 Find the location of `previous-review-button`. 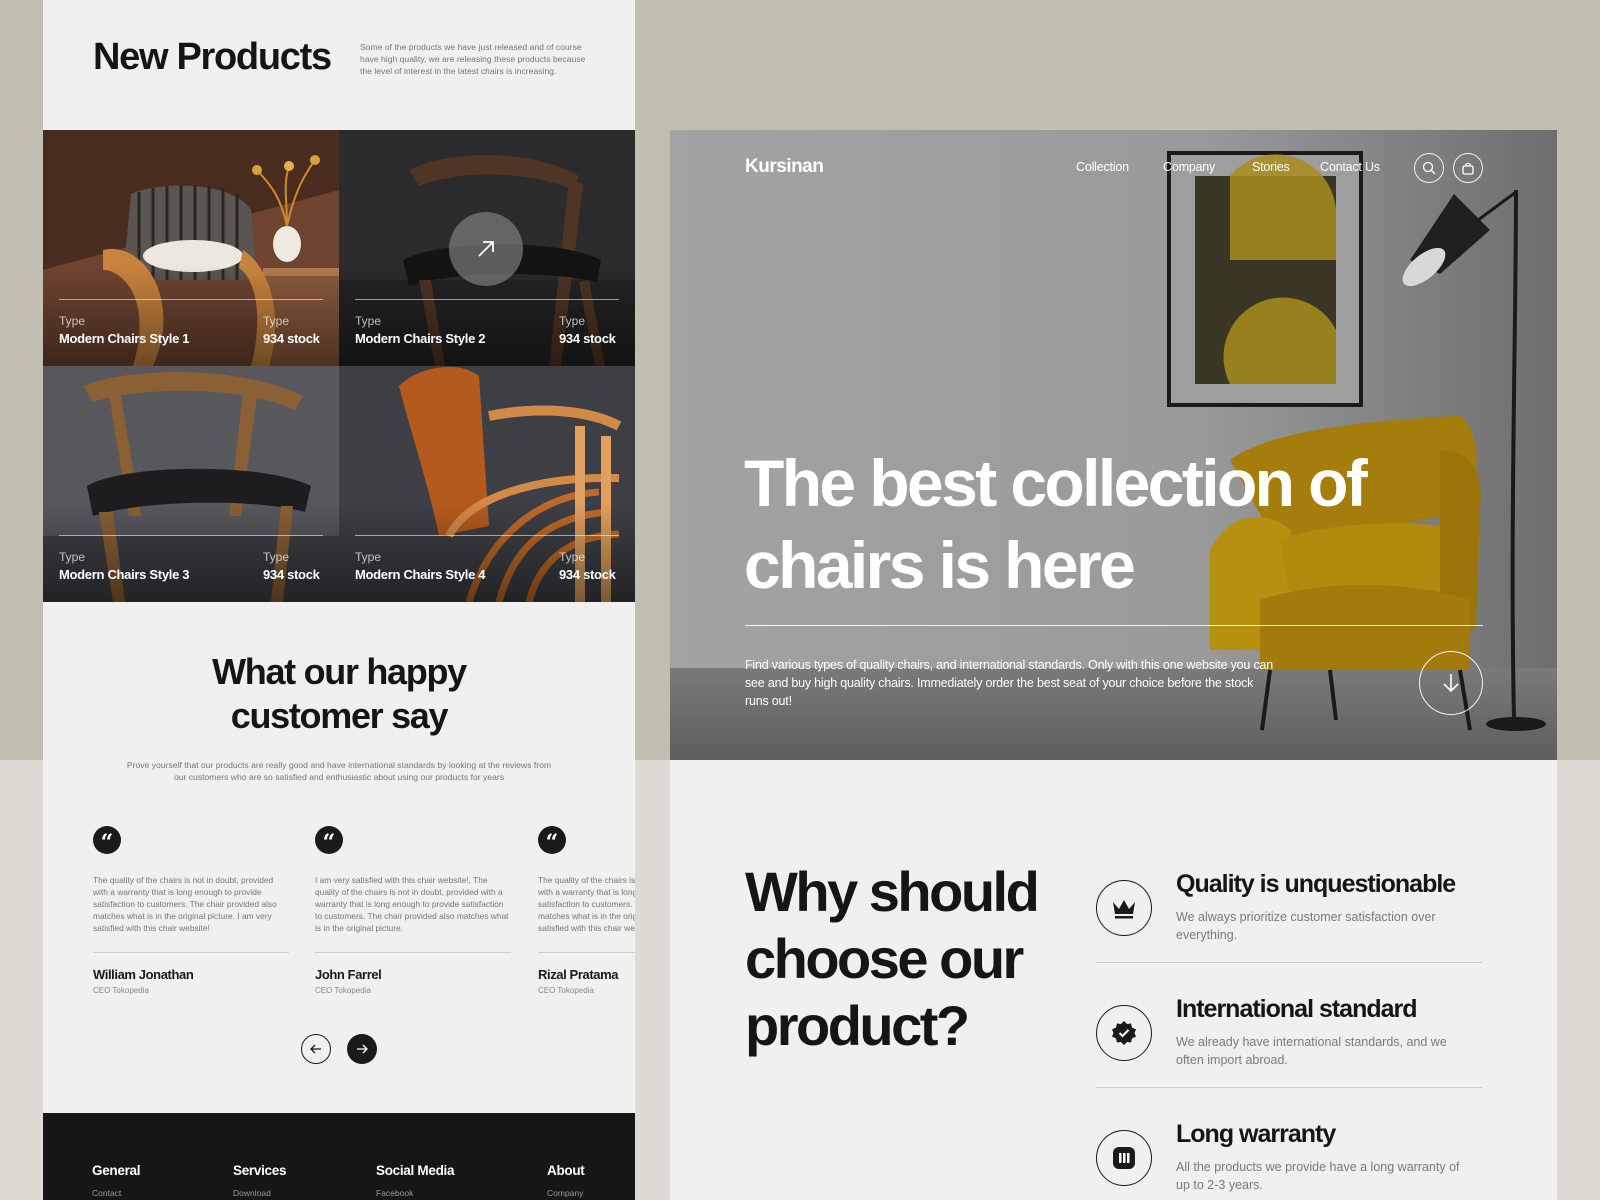

previous-review-button is located at coordinates (316, 1049).